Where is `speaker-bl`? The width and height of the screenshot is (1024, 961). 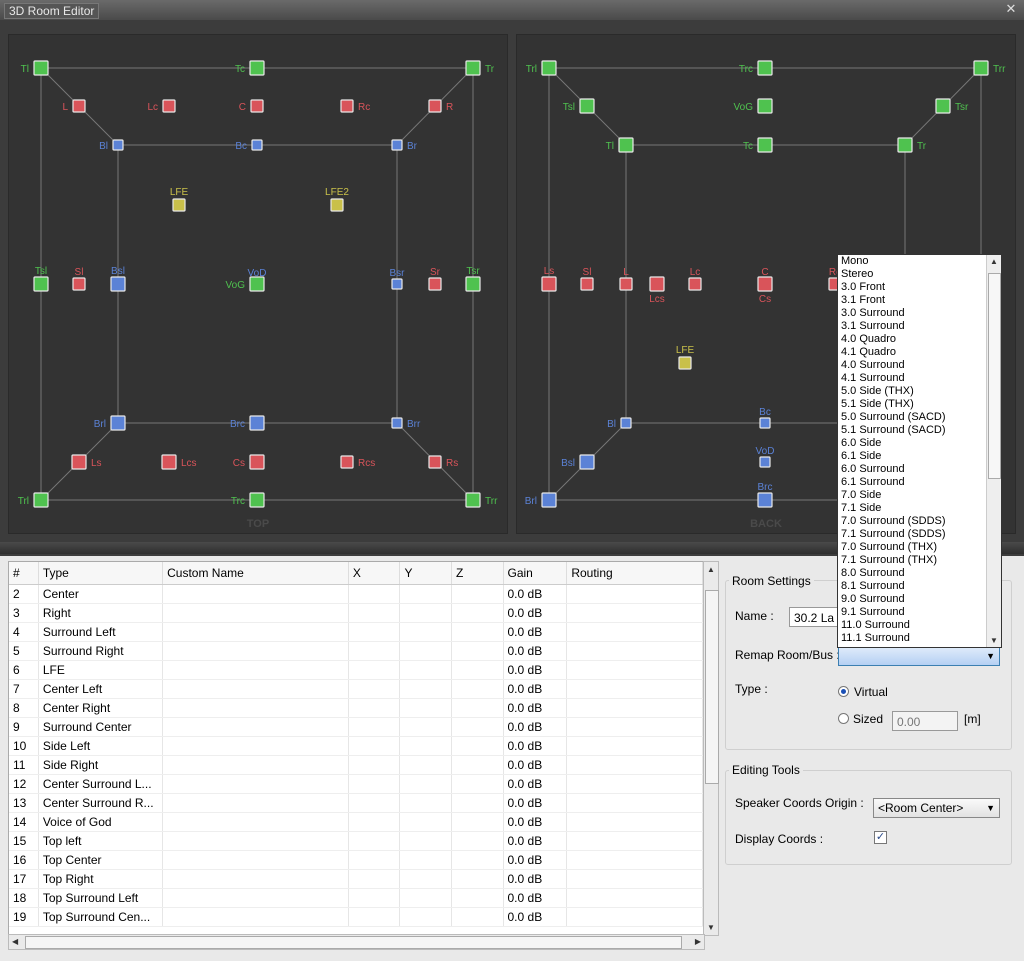
speaker-bl is located at coordinates (626, 423).